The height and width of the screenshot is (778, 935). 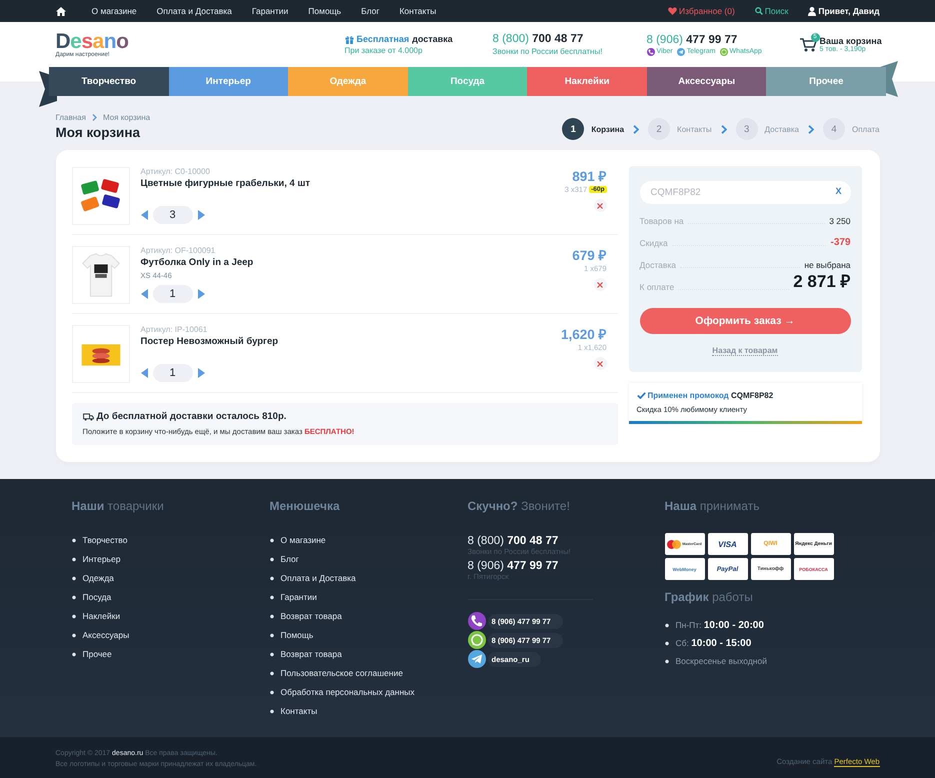 I want to click on price-text: 891 ₽, so click(x=589, y=176).